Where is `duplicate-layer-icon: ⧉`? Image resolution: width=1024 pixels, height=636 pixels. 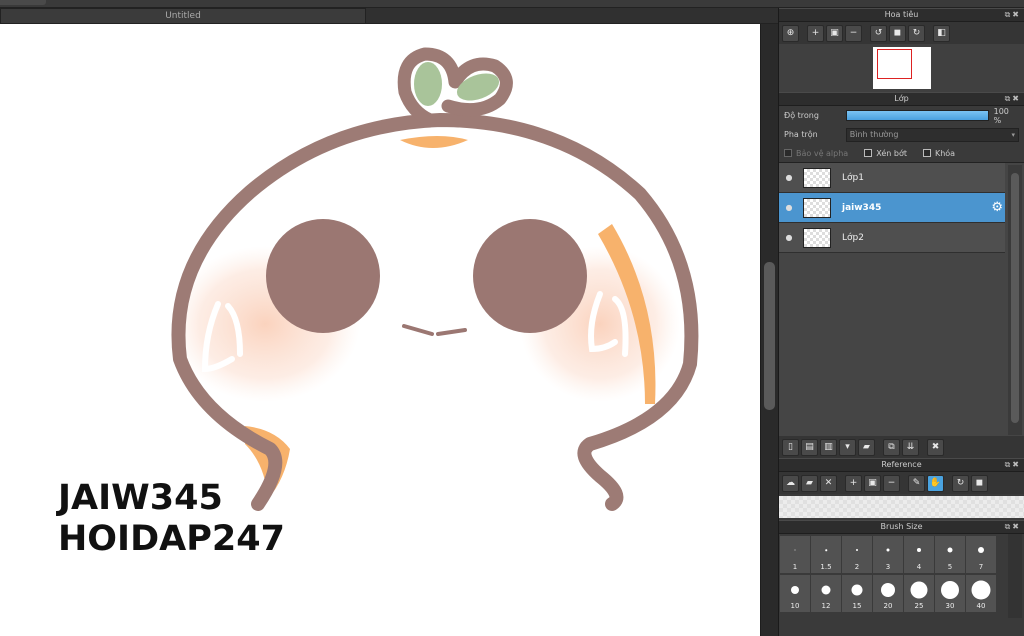
duplicate-layer-icon: ⧉ is located at coordinates (891, 447).